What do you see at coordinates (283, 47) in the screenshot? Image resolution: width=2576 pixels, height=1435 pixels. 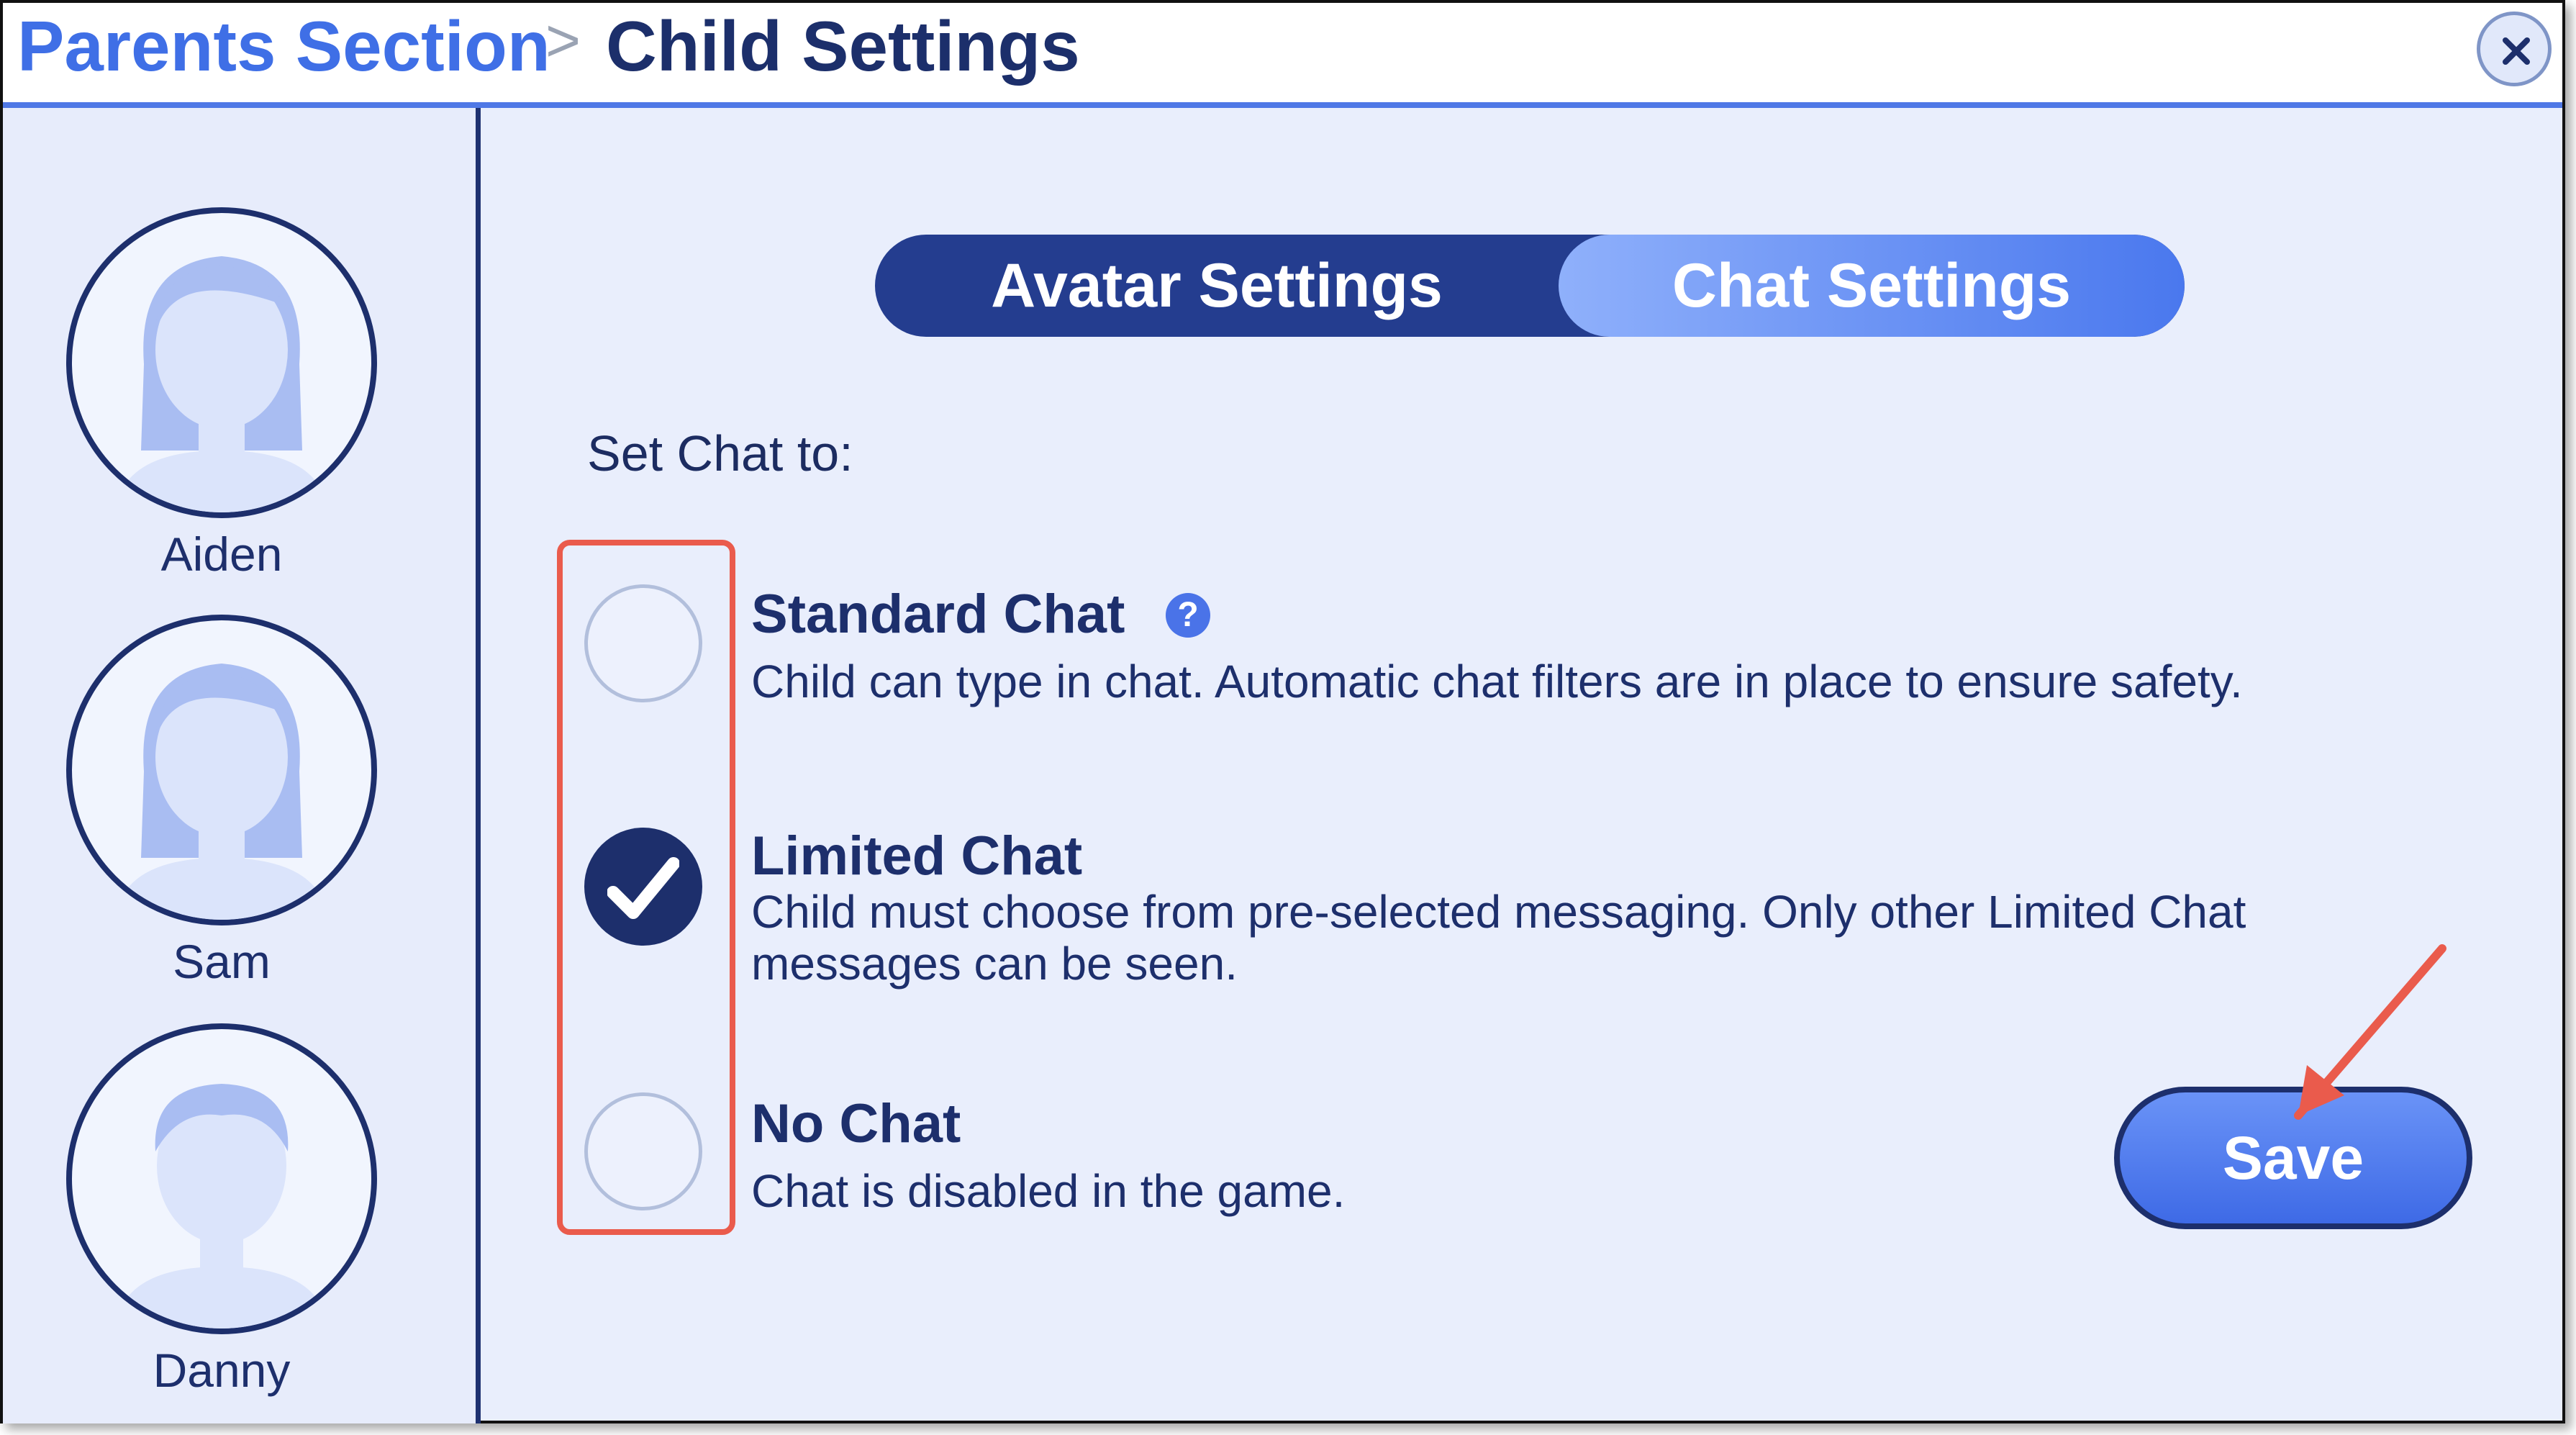 I see `breadcrumb-parents-section: Parents Section` at bounding box center [283, 47].